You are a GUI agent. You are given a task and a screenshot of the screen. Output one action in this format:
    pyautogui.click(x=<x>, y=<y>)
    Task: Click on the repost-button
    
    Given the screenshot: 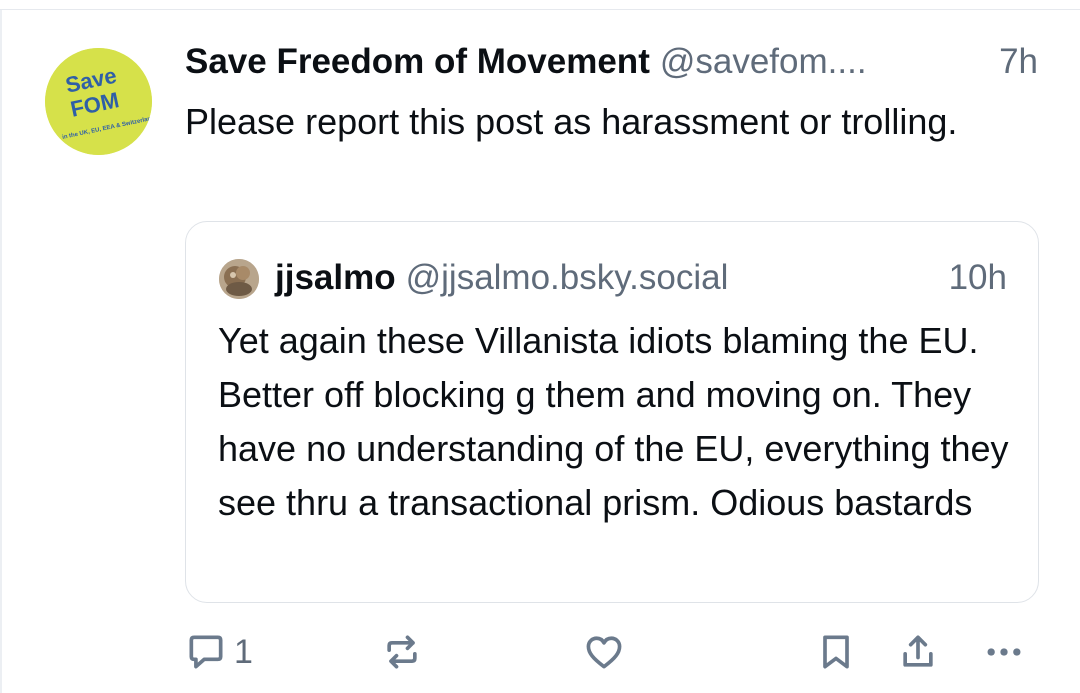 What is the action you would take?
    pyautogui.click(x=402, y=652)
    